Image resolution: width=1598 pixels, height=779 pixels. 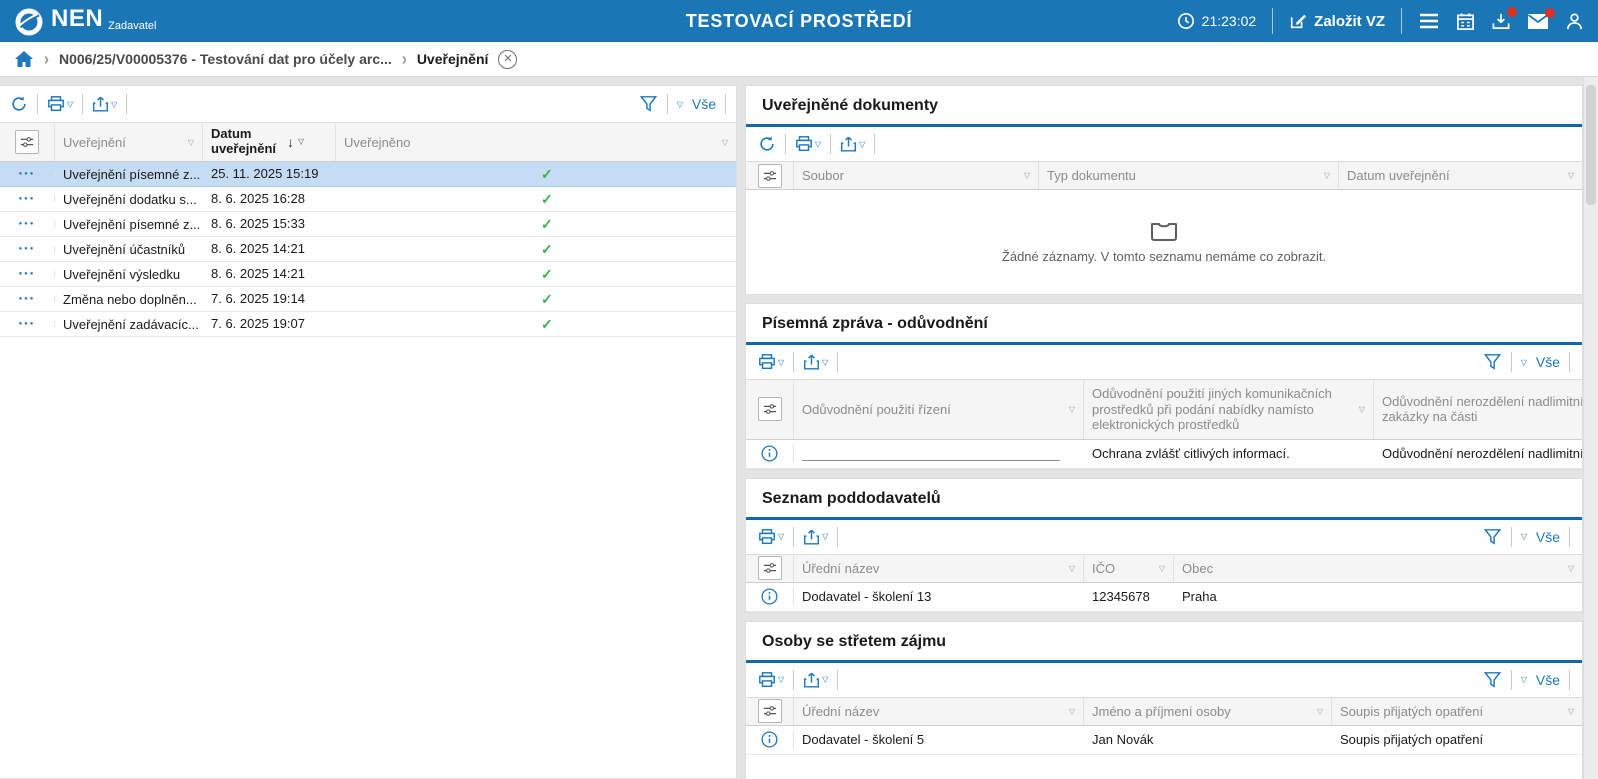 I want to click on messages-button, so click(x=1541, y=18).